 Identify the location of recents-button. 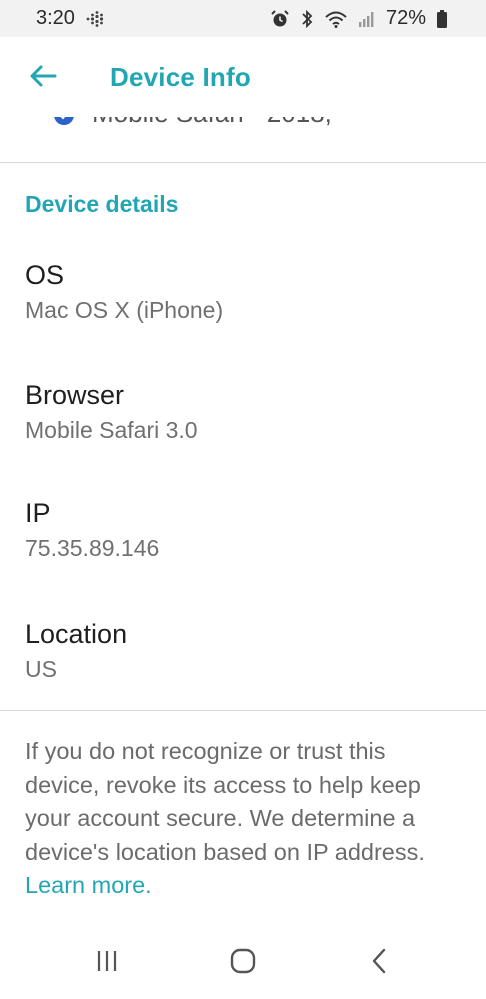
(107, 961).